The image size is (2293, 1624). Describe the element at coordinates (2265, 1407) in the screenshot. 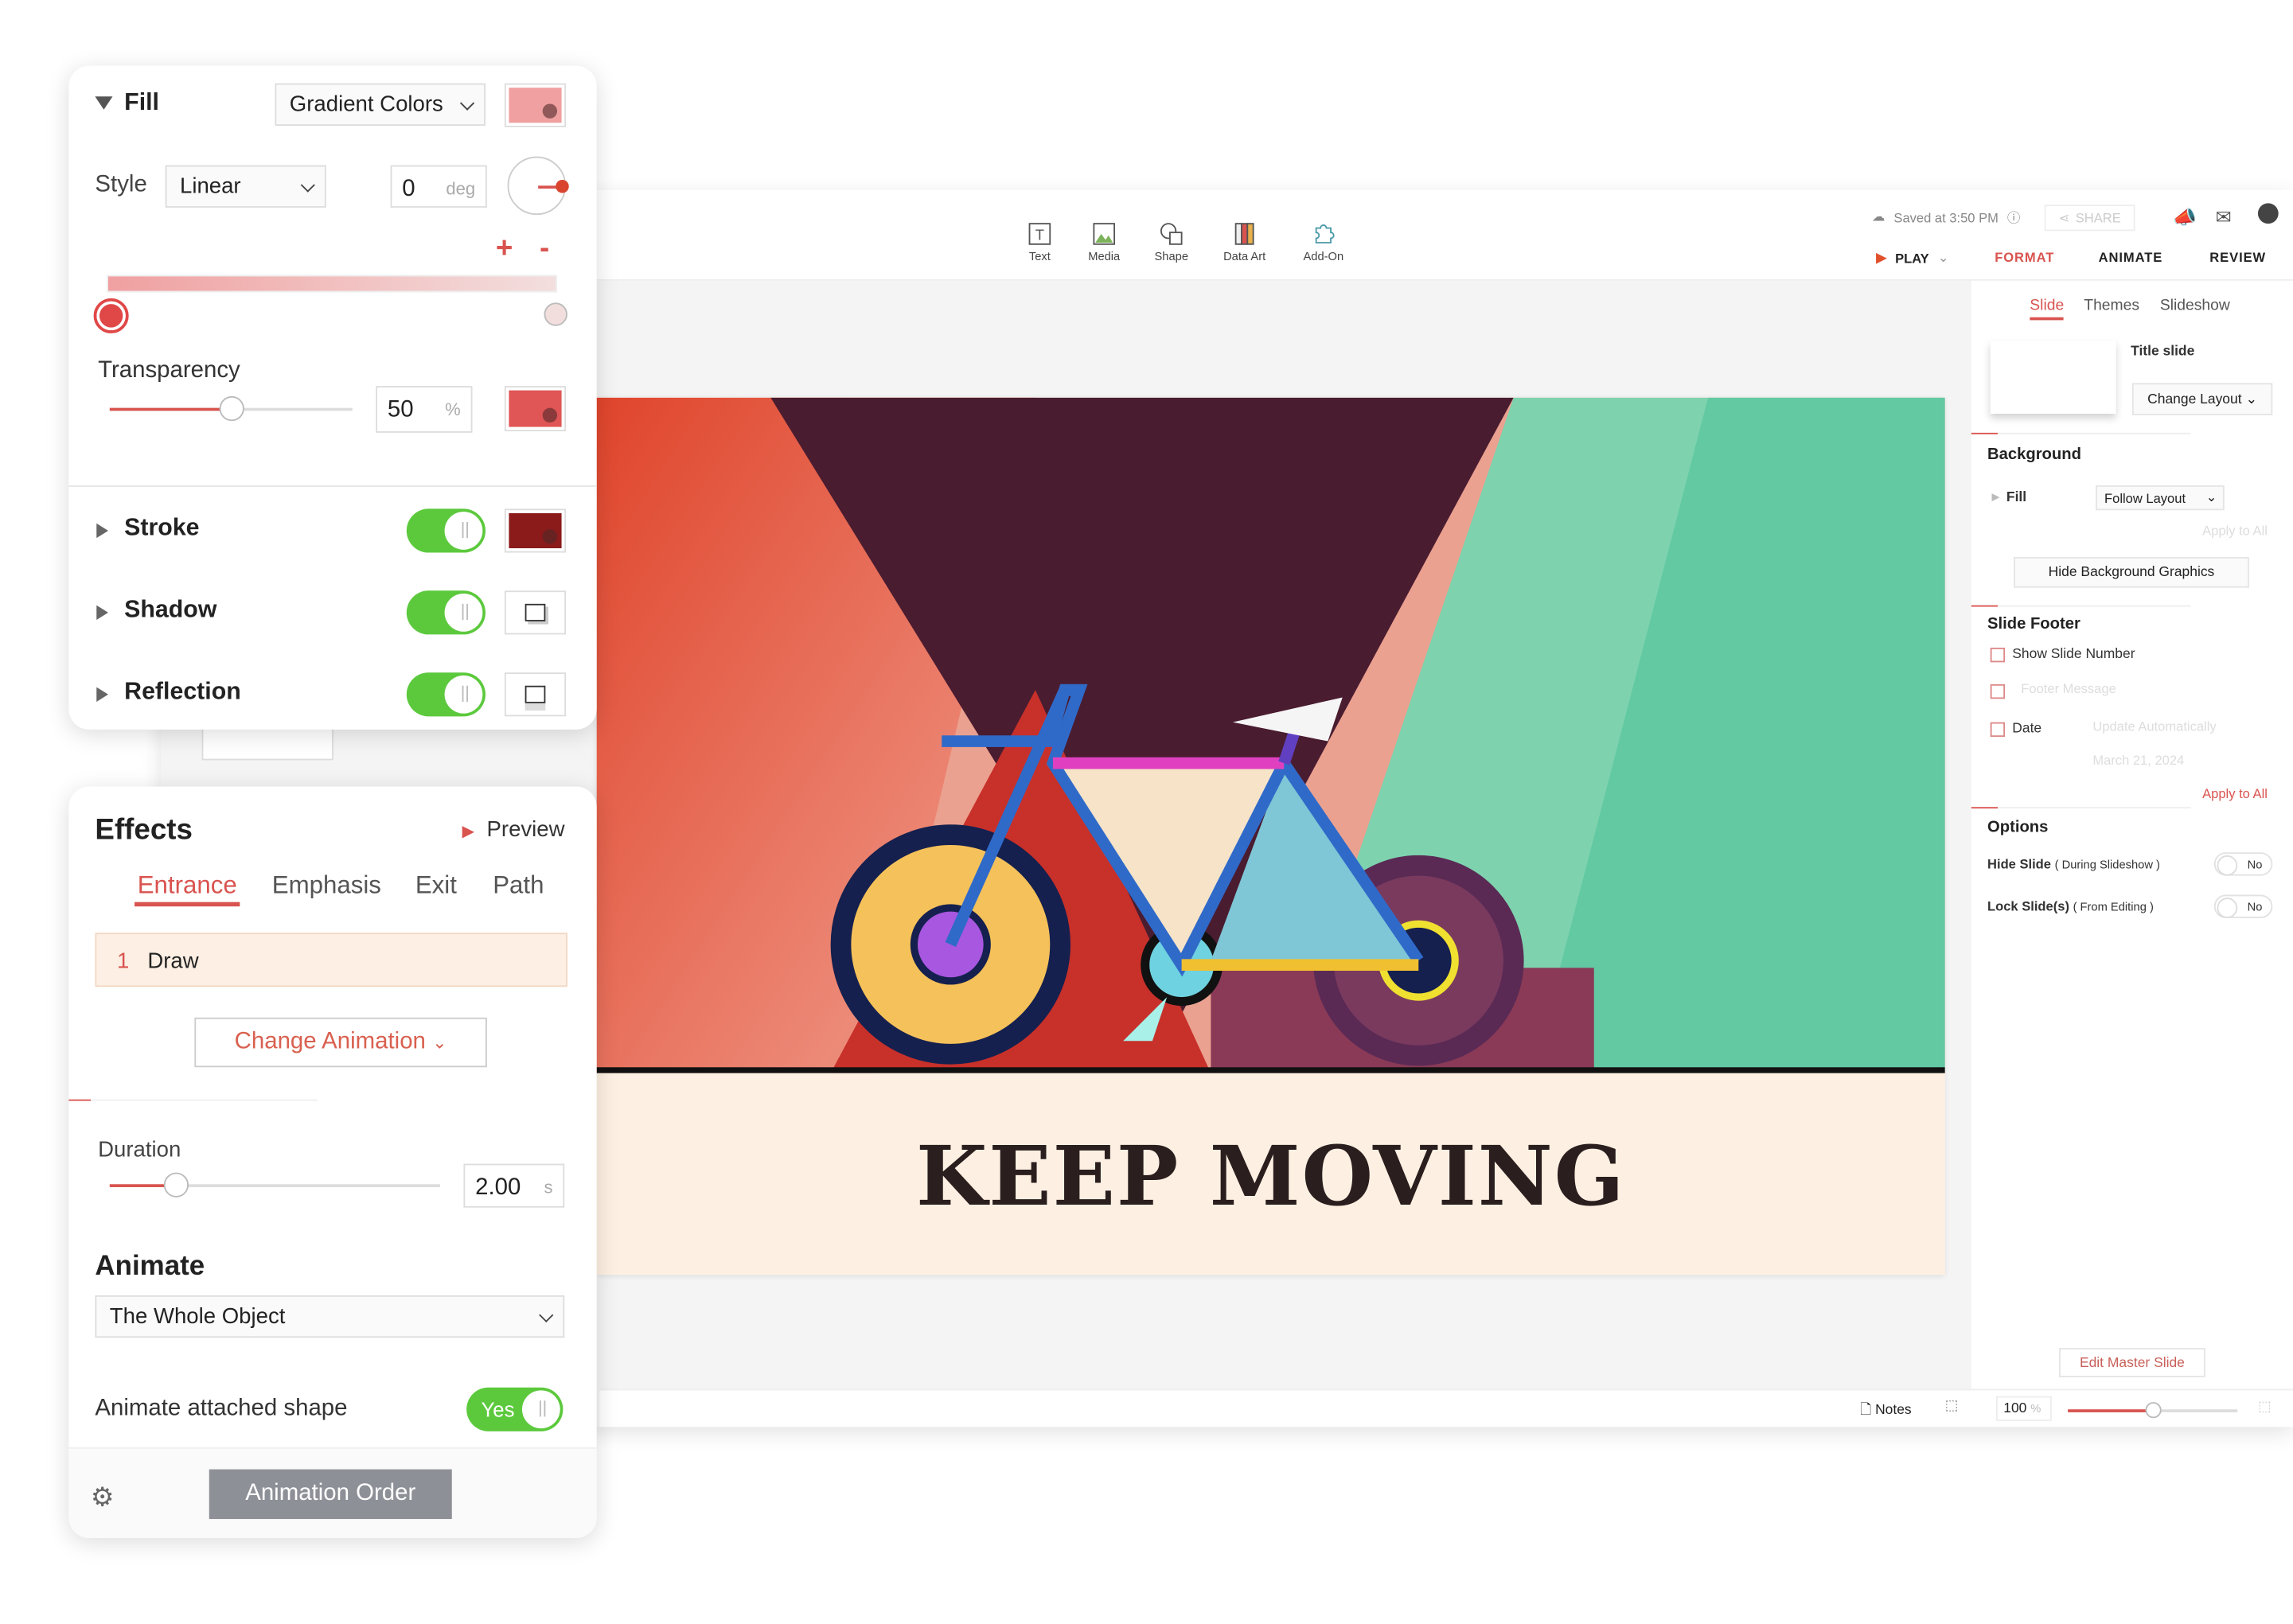

I see `fit-icon: ⬚` at that location.